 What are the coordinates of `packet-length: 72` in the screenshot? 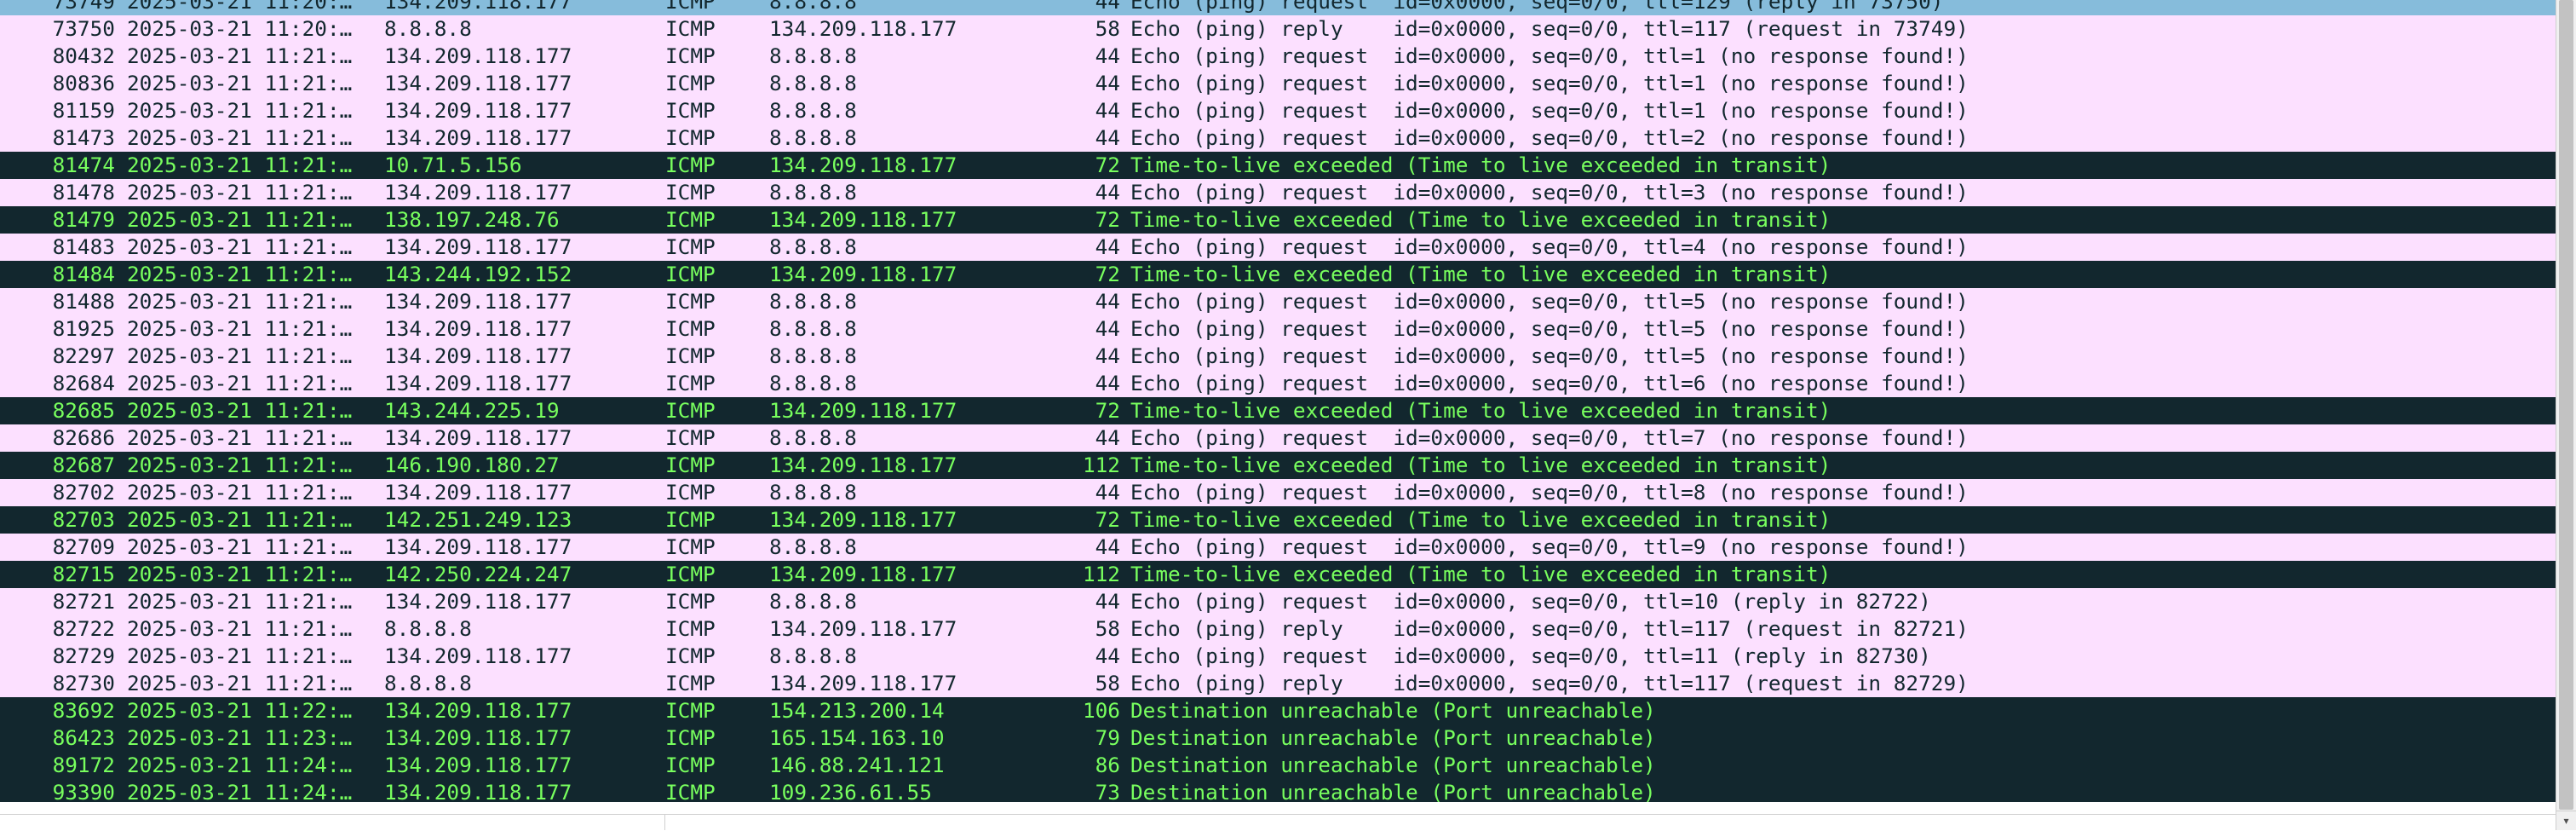 It's located at (1107, 274).